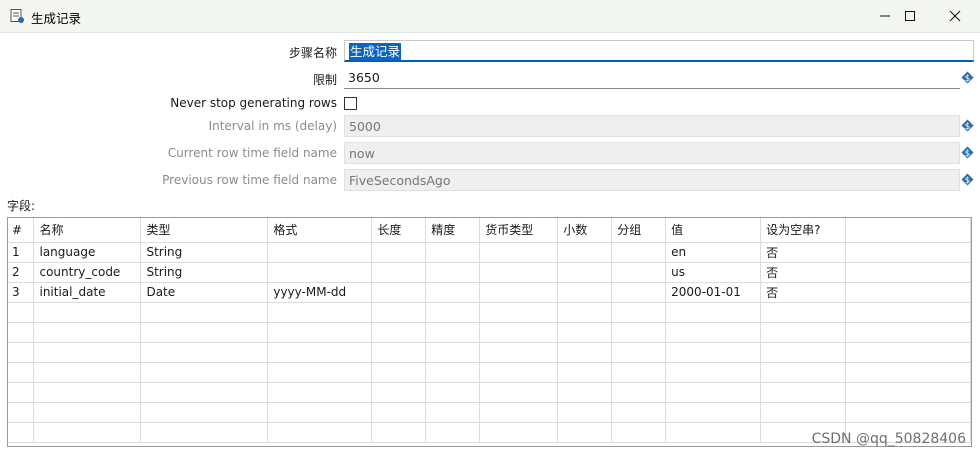 The image size is (980, 458). What do you see at coordinates (489, 292) in the screenshot?
I see `table-row: 3 initial_date Date yyyy-MM-dd 2000-01-01 否` at bounding box center [489, 292].